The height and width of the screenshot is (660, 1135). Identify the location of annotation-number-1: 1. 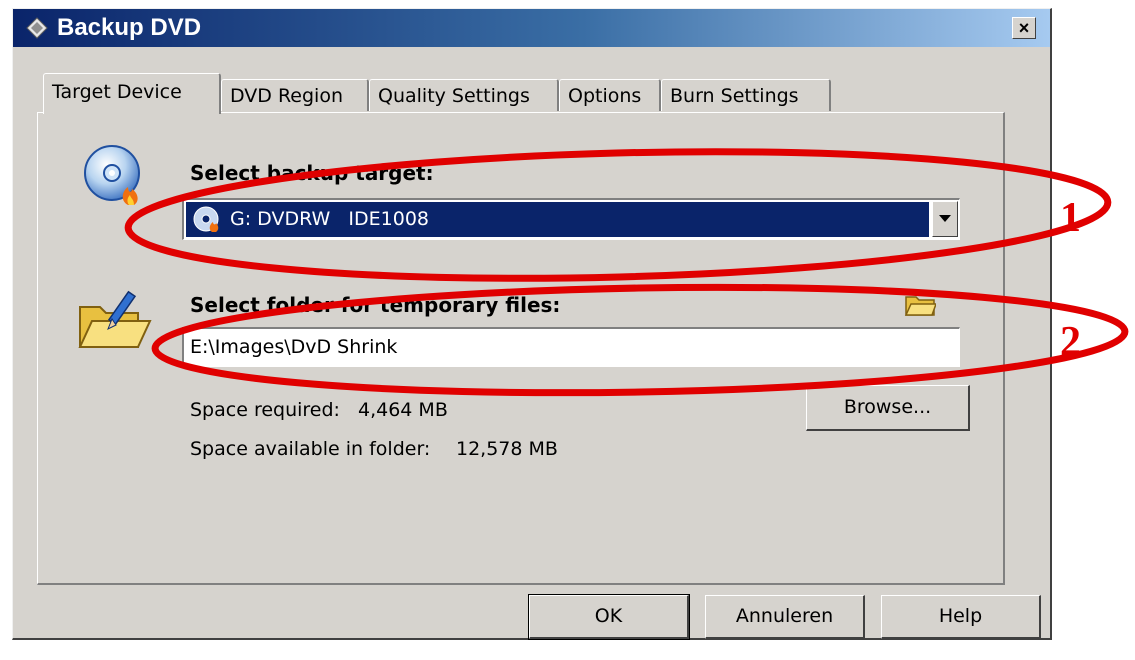
(1070, 218).